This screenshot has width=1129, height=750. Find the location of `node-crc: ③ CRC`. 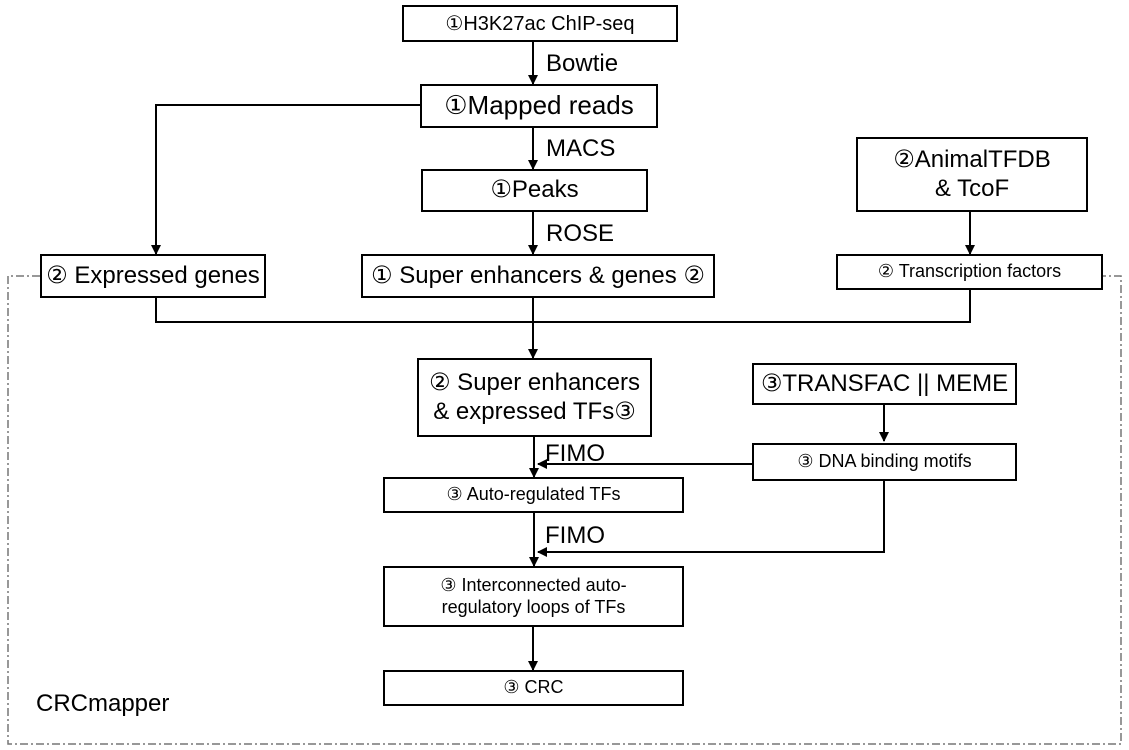

node-crc: ③ CRC is located at coordinates (533, 688).